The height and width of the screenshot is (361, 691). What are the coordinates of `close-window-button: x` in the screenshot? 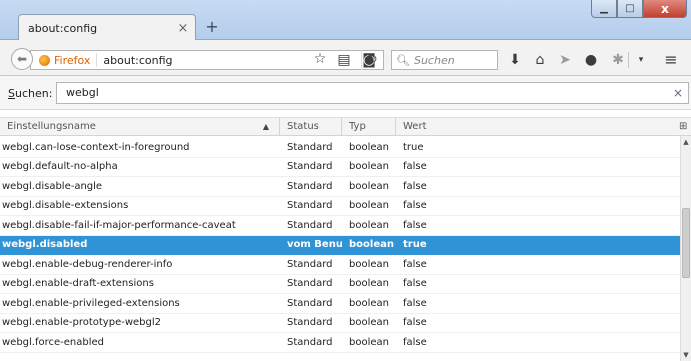 It's located at (665, 9).